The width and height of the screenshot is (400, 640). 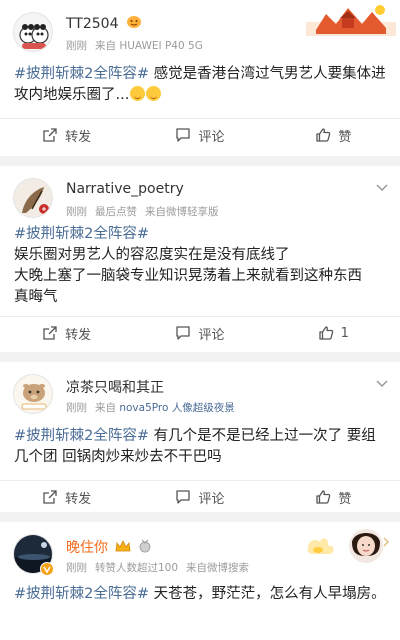 What do you see at coordinates (333, 333) in the screenshot?
I see `like-button: 1` at bounding box center [333, 333].